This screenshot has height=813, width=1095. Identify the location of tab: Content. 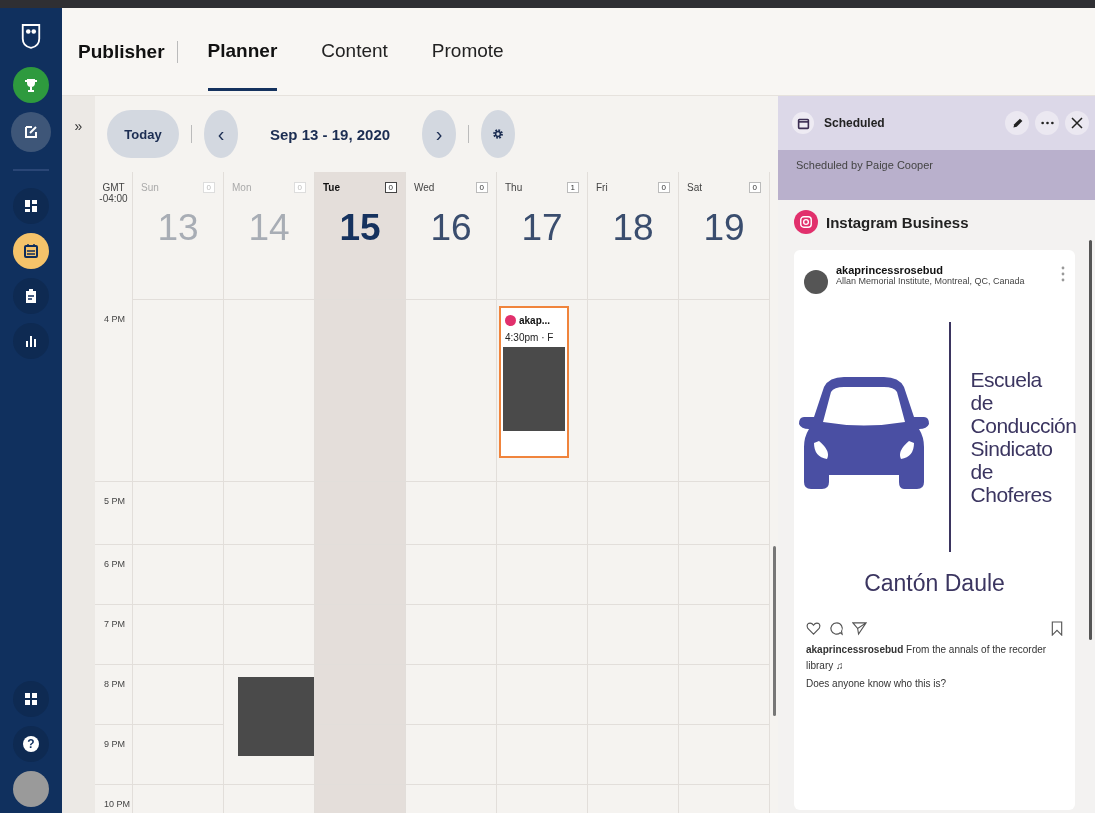
(354, 51).